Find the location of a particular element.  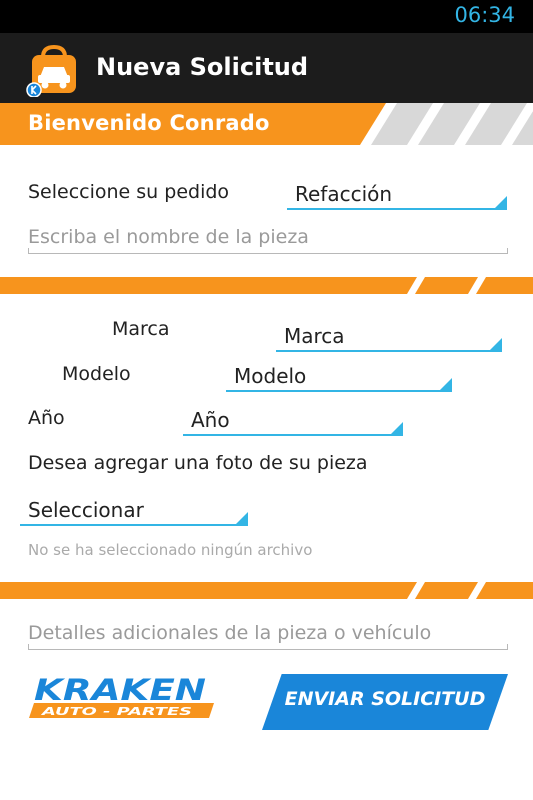

action-bar: Nueva Solicitud is located at coordinates (266, 68).